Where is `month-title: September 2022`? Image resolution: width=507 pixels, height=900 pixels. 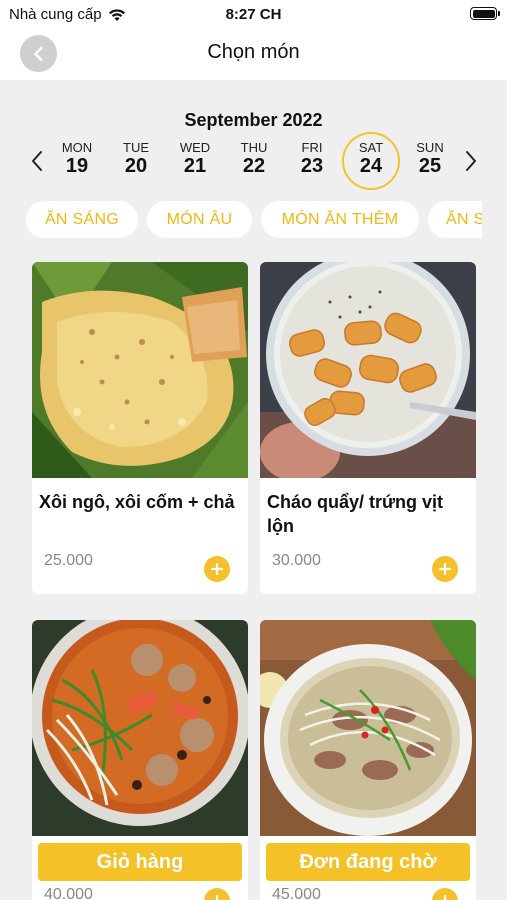
month-title: September 2022 is located at coordinates (253, 120).